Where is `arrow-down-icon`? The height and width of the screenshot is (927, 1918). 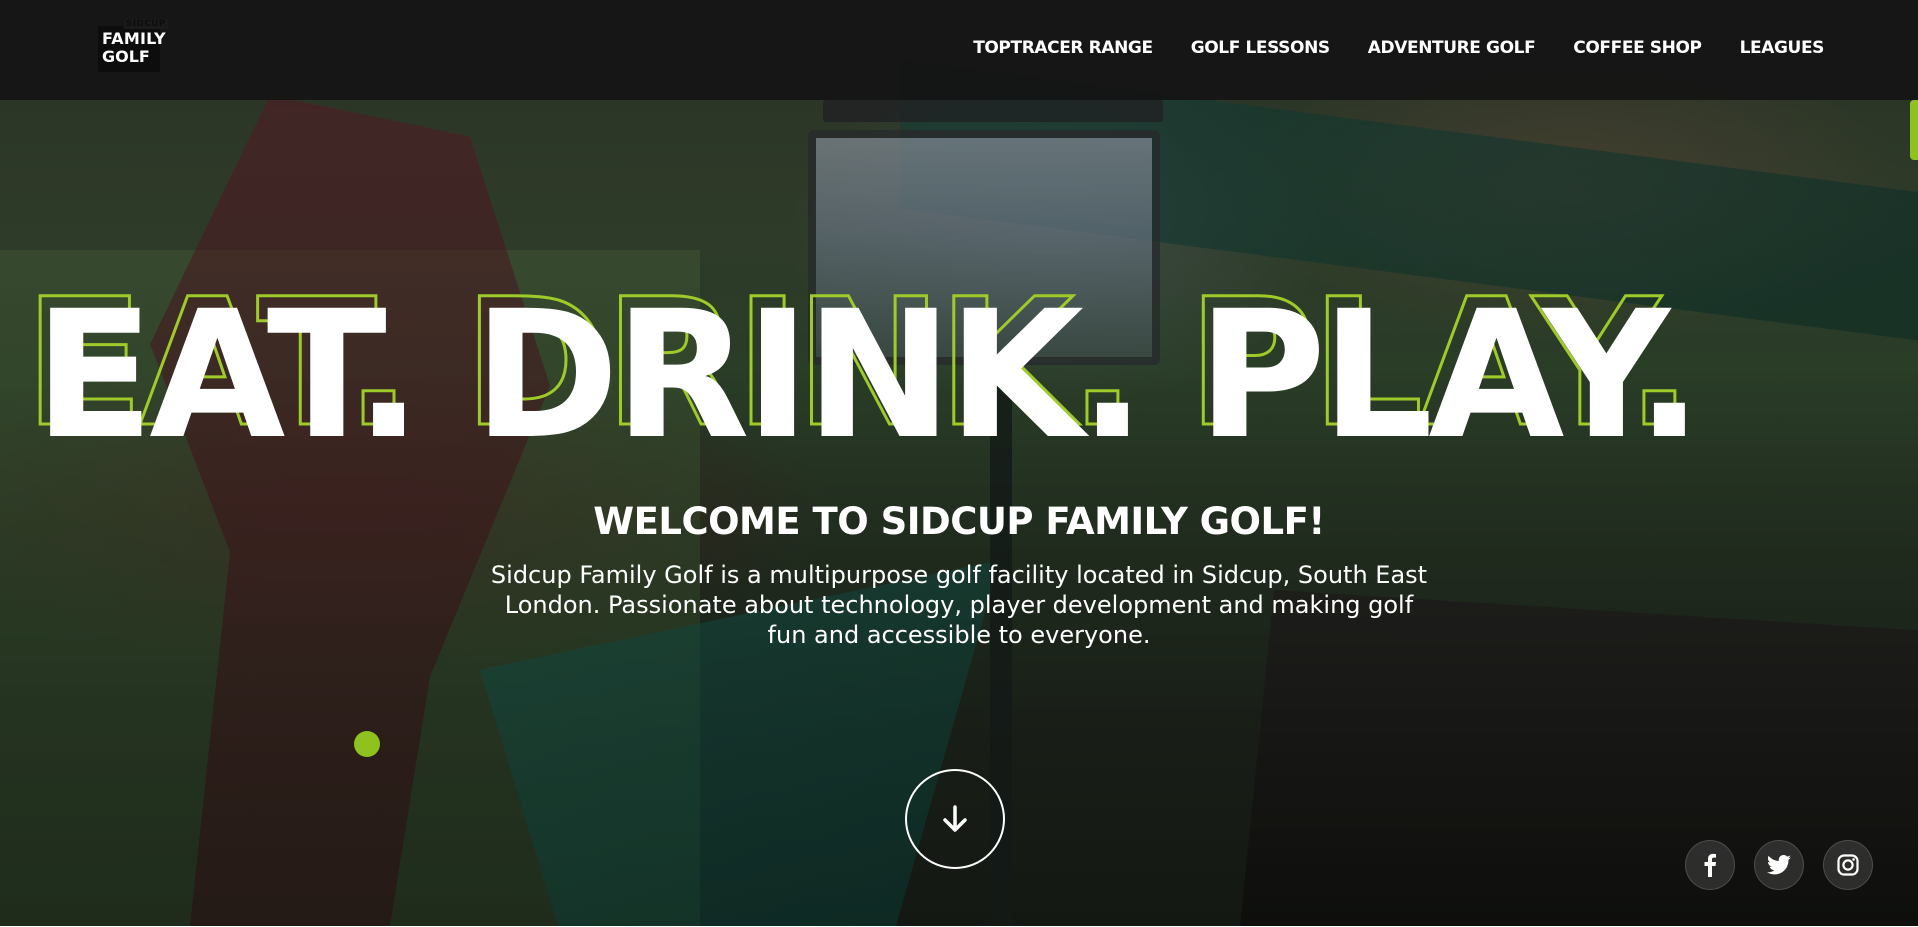
arrow-down-icon is located at coordinates (955, 818).